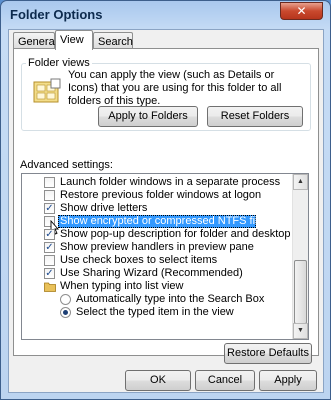  What do you see at coordinates (161, 195) in the screenshot?
I see `list-item-label: Restore previous folder windows at logon` at bounding box center [161, 195].